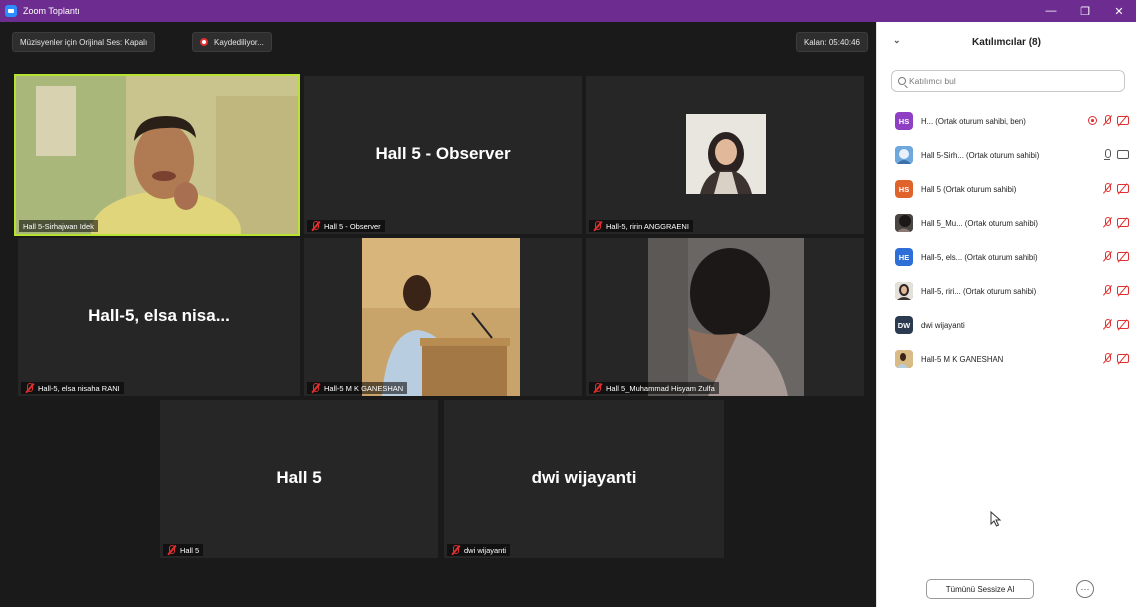  I want to click on minimize-button: —, so click(1051, 11).